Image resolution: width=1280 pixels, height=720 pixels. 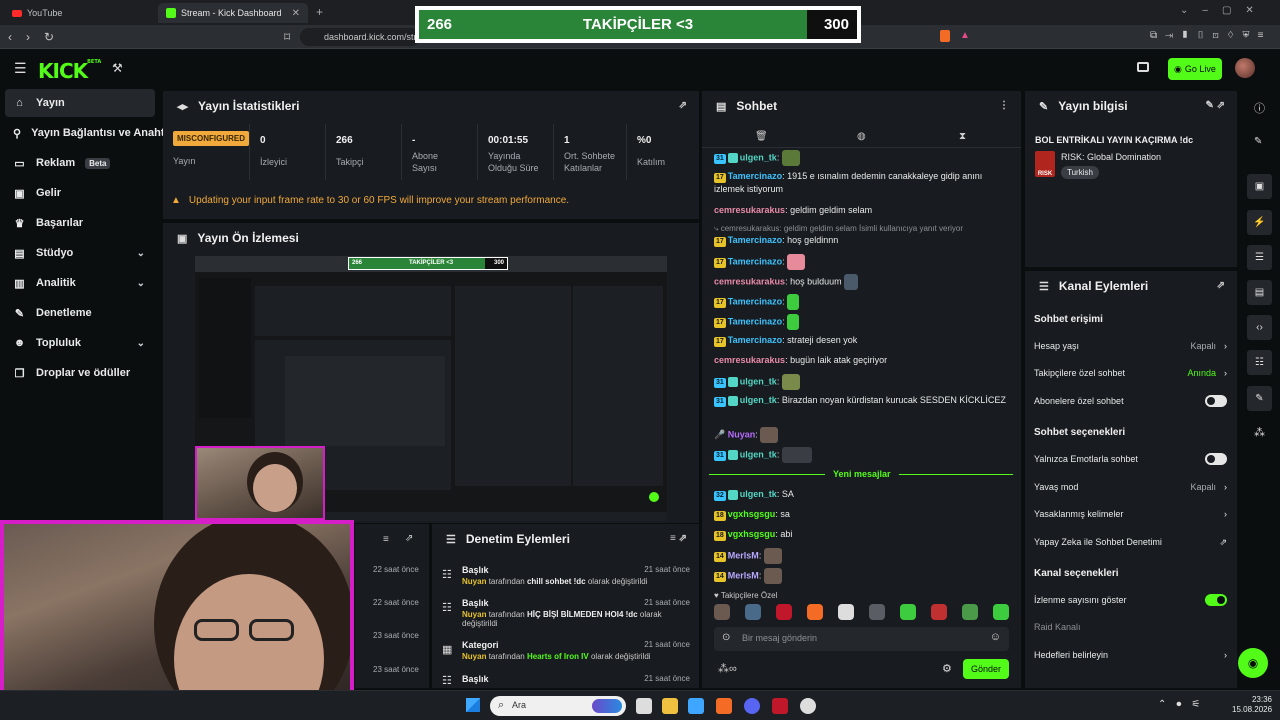 I want to click on tab-kick-dashboard: Stream - Kick Dashboard ✕, so click(x=233, y=13).